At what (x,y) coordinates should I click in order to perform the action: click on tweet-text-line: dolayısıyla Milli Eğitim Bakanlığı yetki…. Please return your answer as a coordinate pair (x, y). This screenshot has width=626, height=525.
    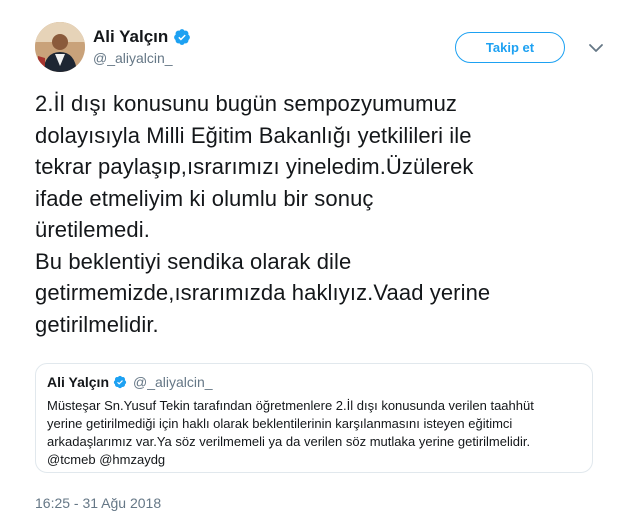
    Looking at the image, I should click on (253, 135).